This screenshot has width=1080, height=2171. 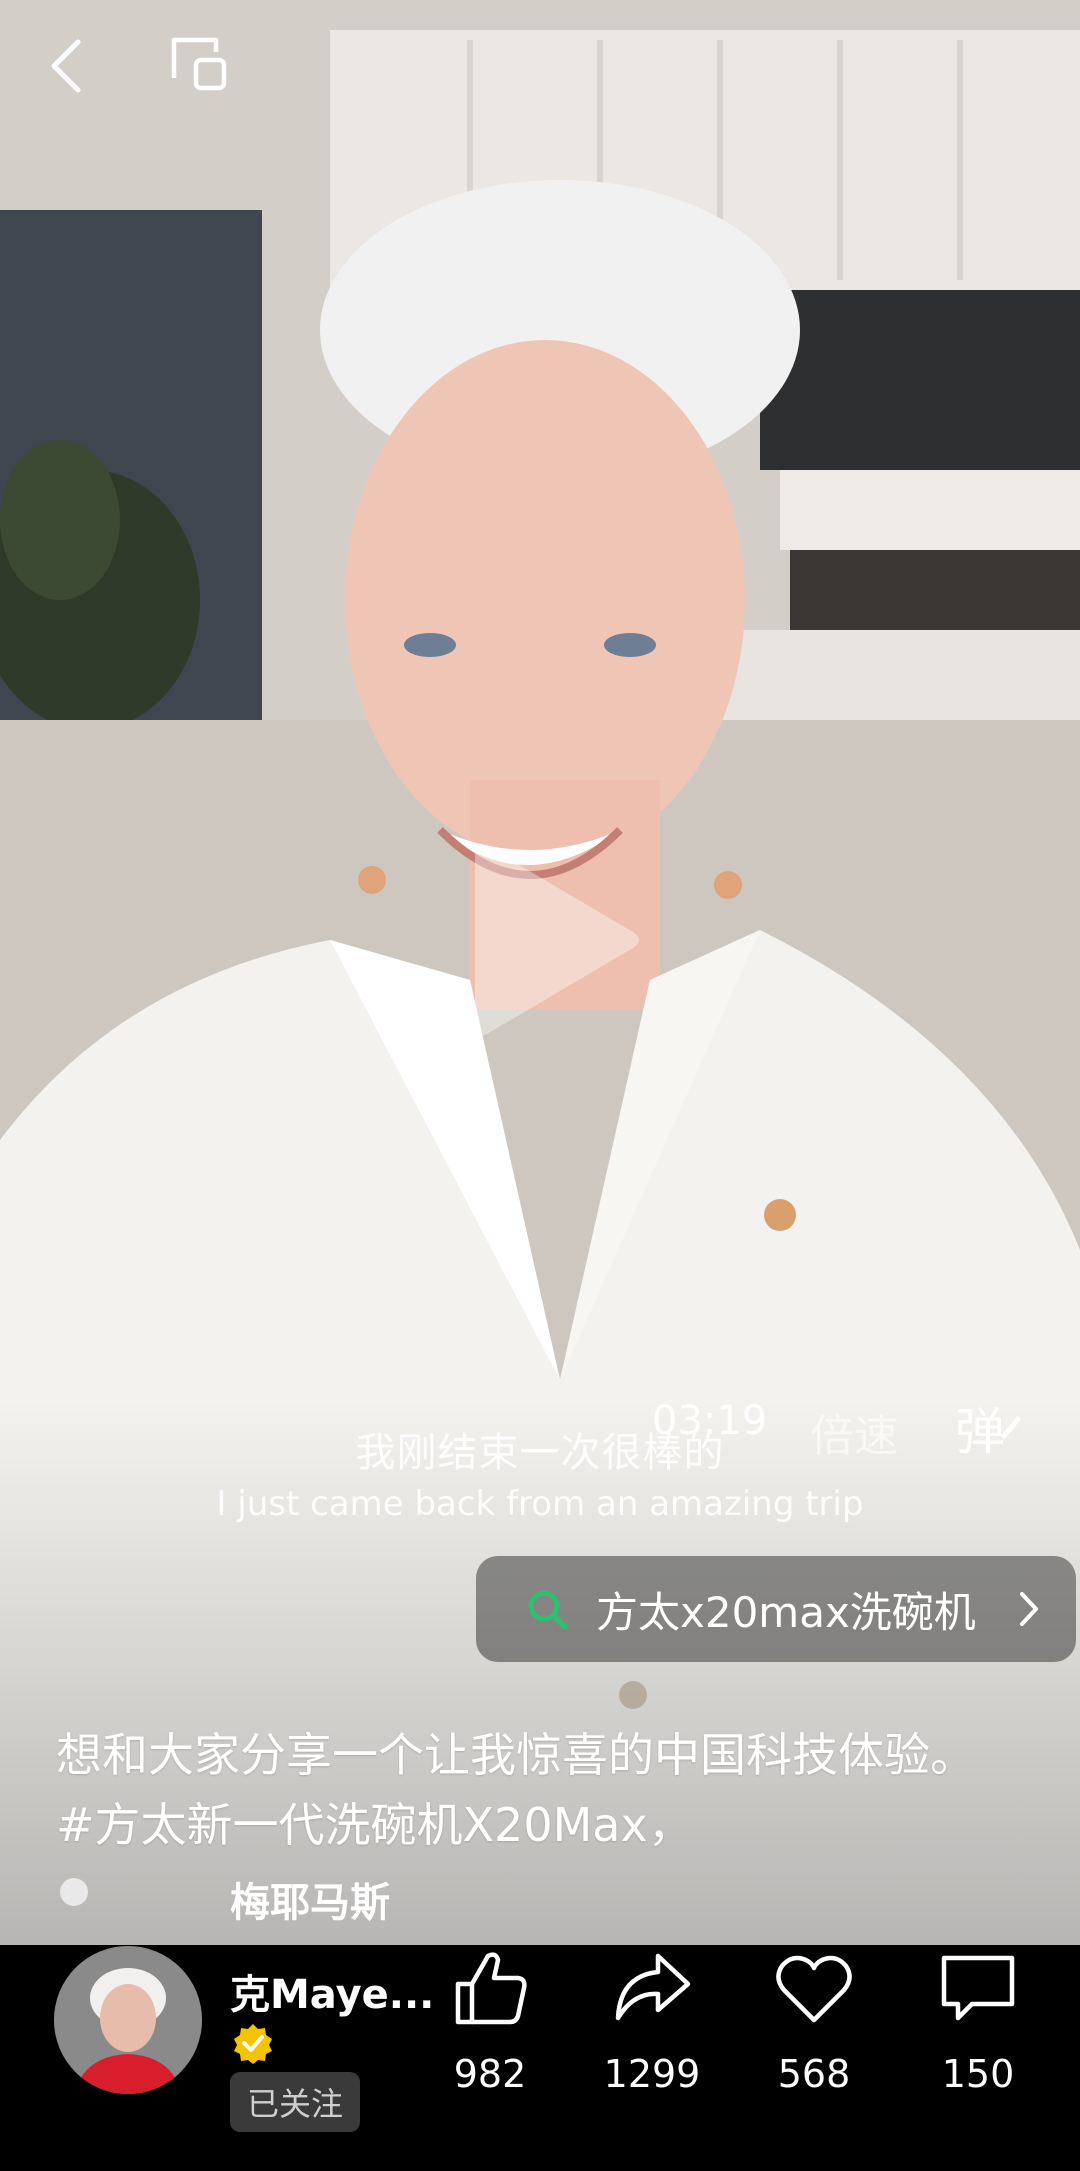 I want to click on subtitle-english: I just came back from an amazing trip, so click(x=540, y=1504).